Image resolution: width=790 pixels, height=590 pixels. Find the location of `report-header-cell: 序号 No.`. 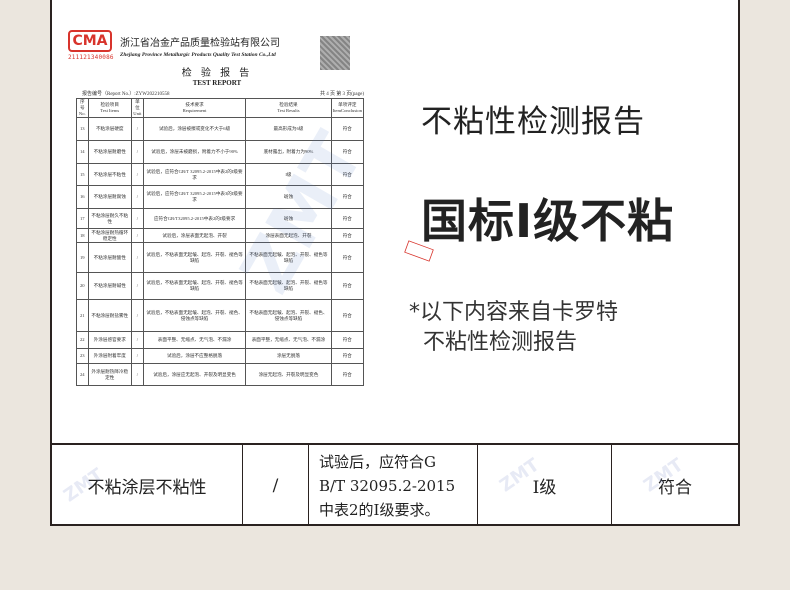

report-header-cell: 序号 No. is located at coordinates (82, 108).